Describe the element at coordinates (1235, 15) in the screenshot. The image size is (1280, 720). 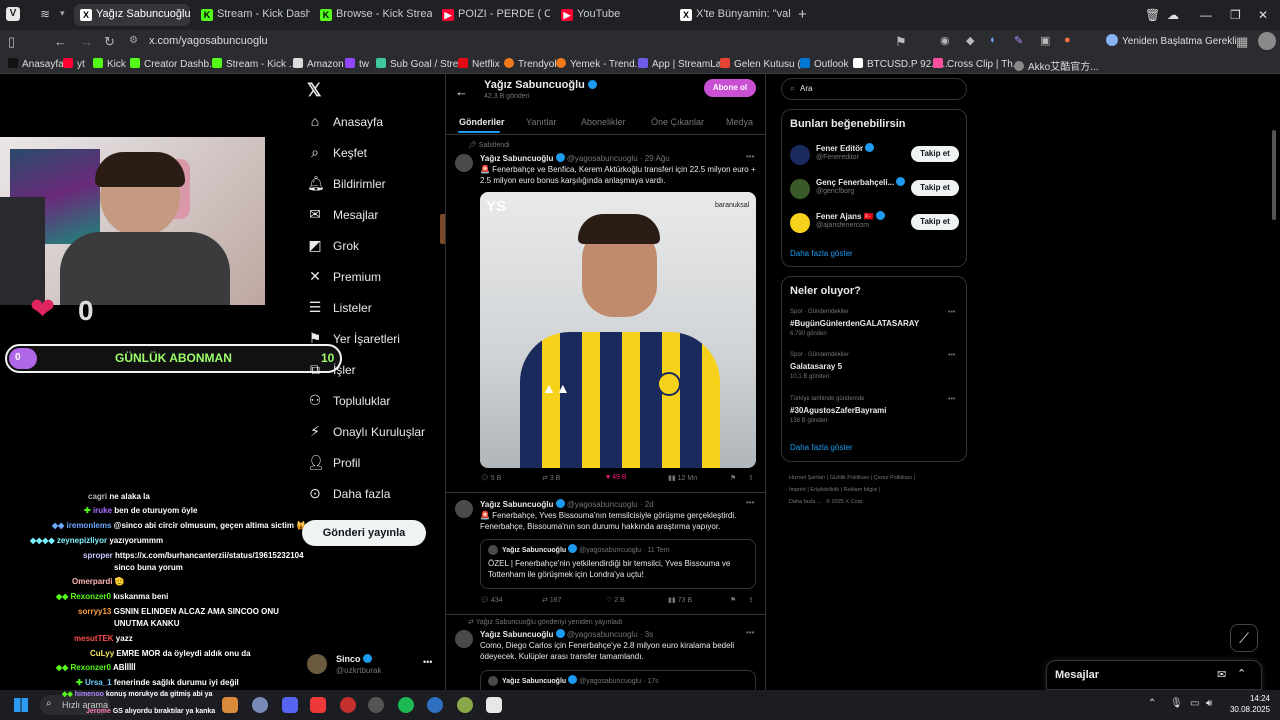
I see `maximize-icon: ❐` at that location.